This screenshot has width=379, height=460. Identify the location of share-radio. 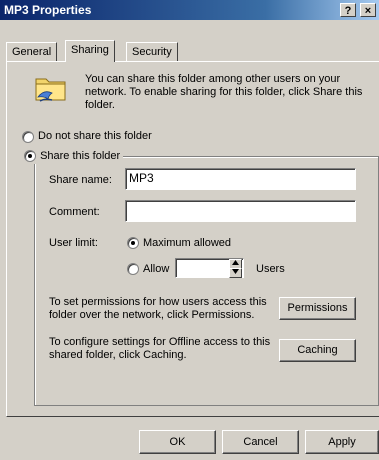
(30, 156).